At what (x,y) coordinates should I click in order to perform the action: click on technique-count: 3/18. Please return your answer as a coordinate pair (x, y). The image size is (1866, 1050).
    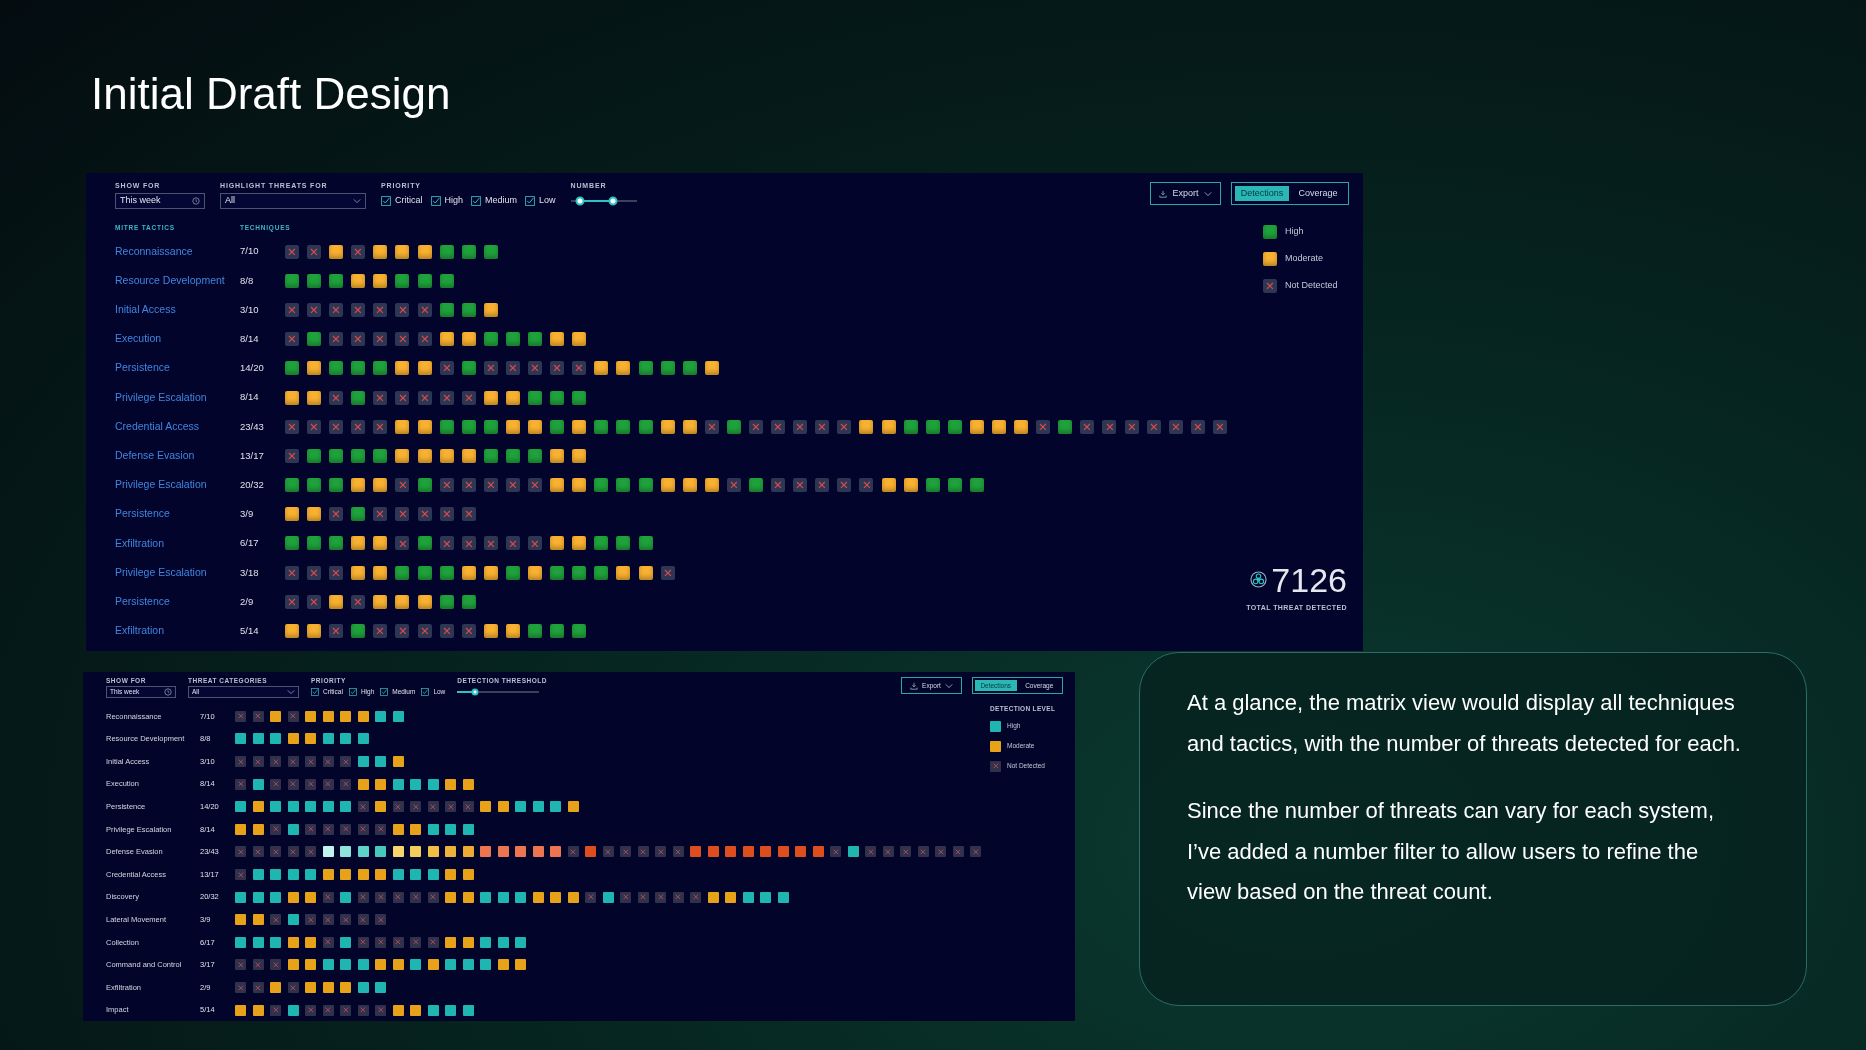
    Looking at the image, I should click on (250, 572).